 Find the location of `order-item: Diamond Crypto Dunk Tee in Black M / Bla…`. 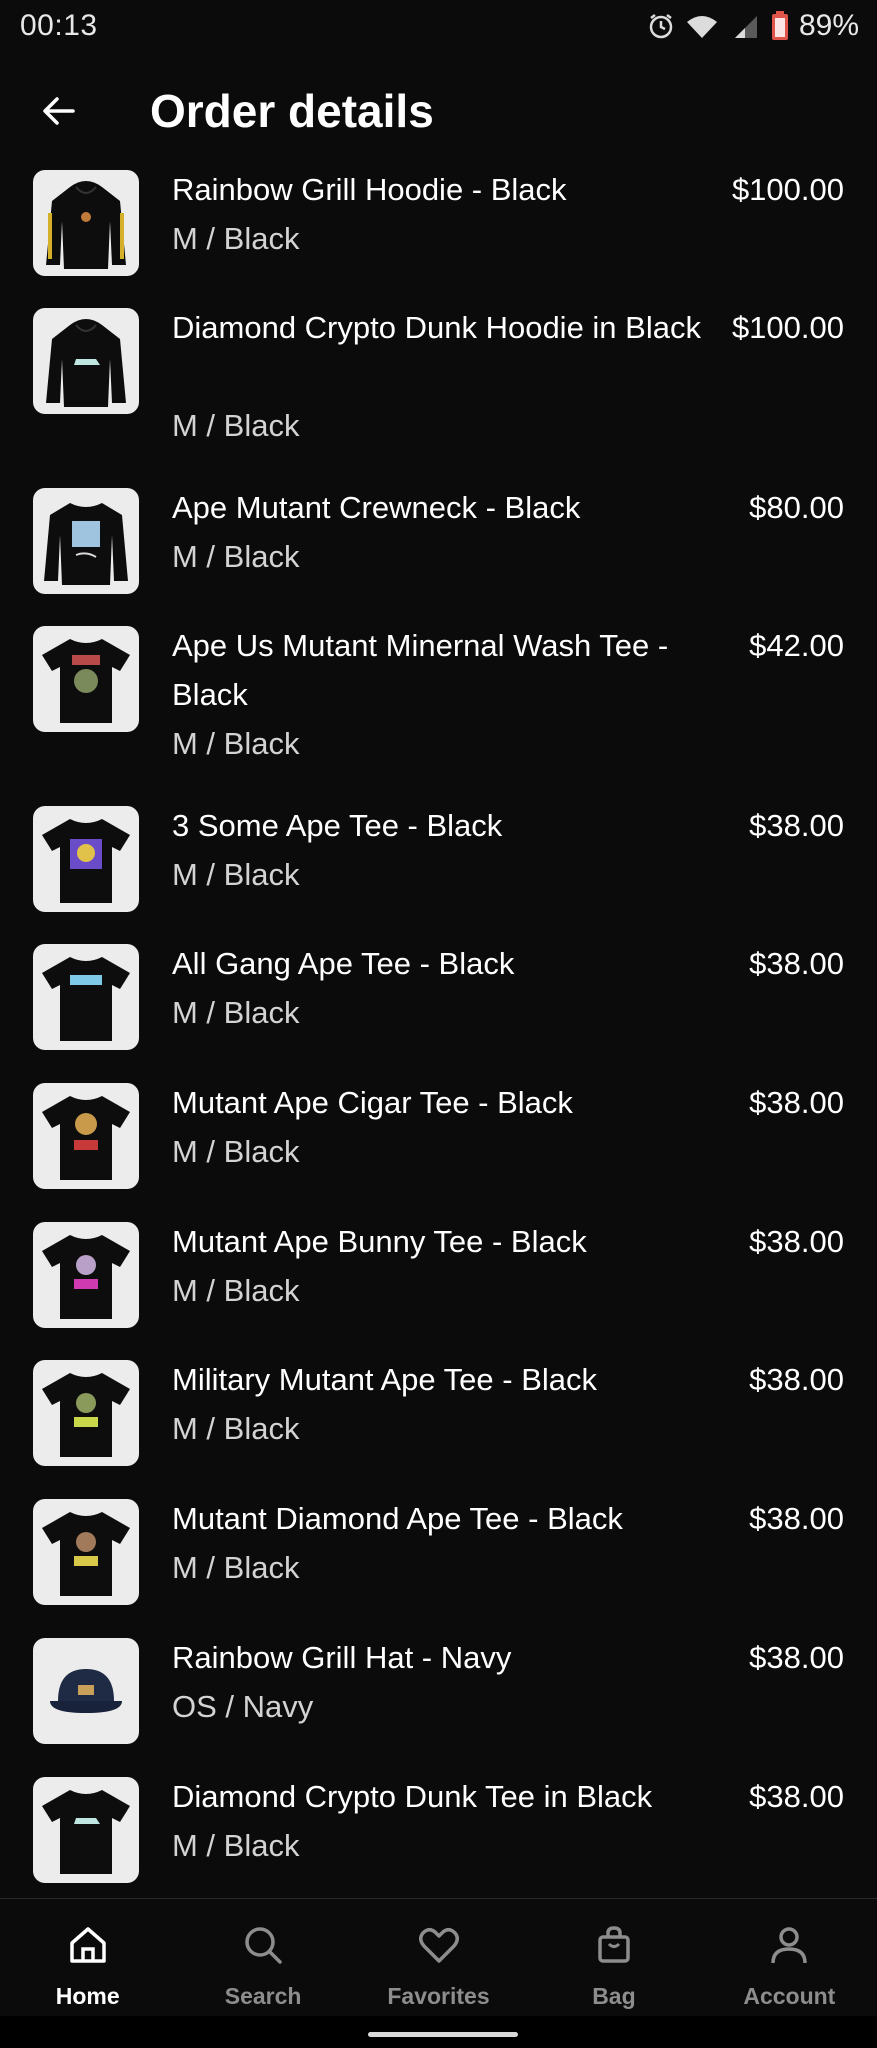

order-item: Diamond Crypto Dunk Tee in Black M / Bla… is located at coordinates (438, 1837).